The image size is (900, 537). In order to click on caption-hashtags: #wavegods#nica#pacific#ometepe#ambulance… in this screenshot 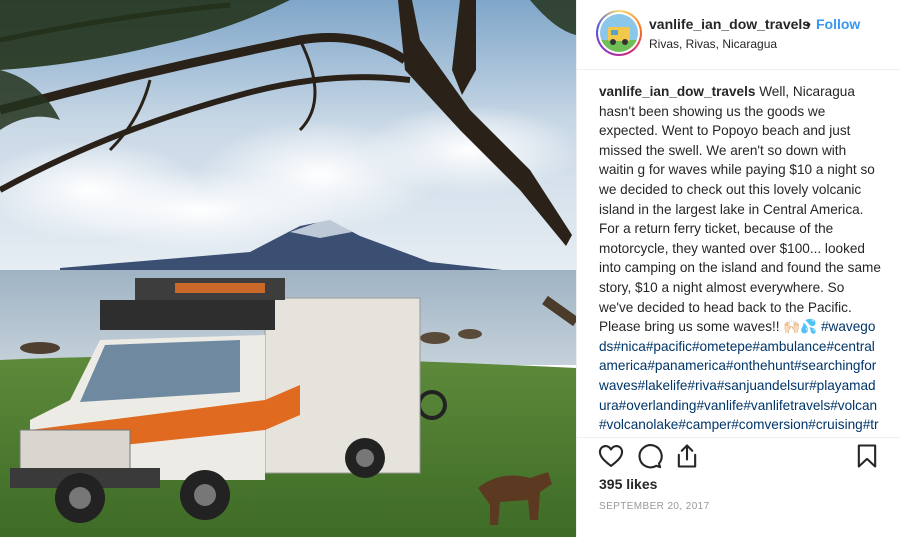, I will do `click(739, 378)`.